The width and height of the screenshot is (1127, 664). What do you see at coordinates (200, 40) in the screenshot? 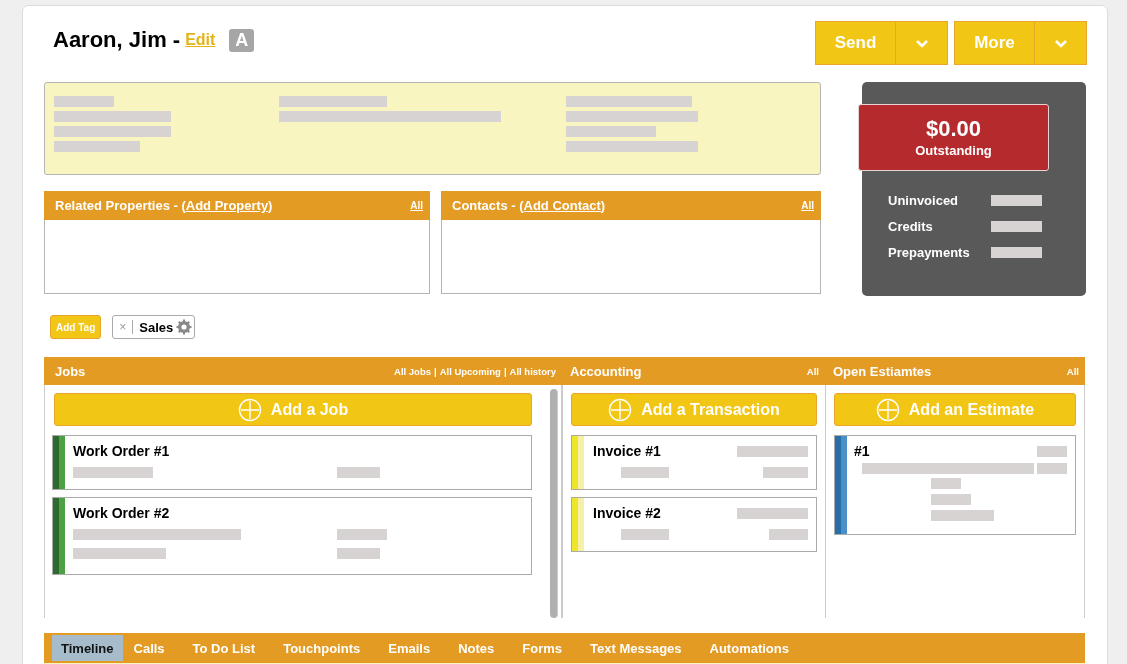
I see `edit-link: Edit` at bounding box center [200, 40].